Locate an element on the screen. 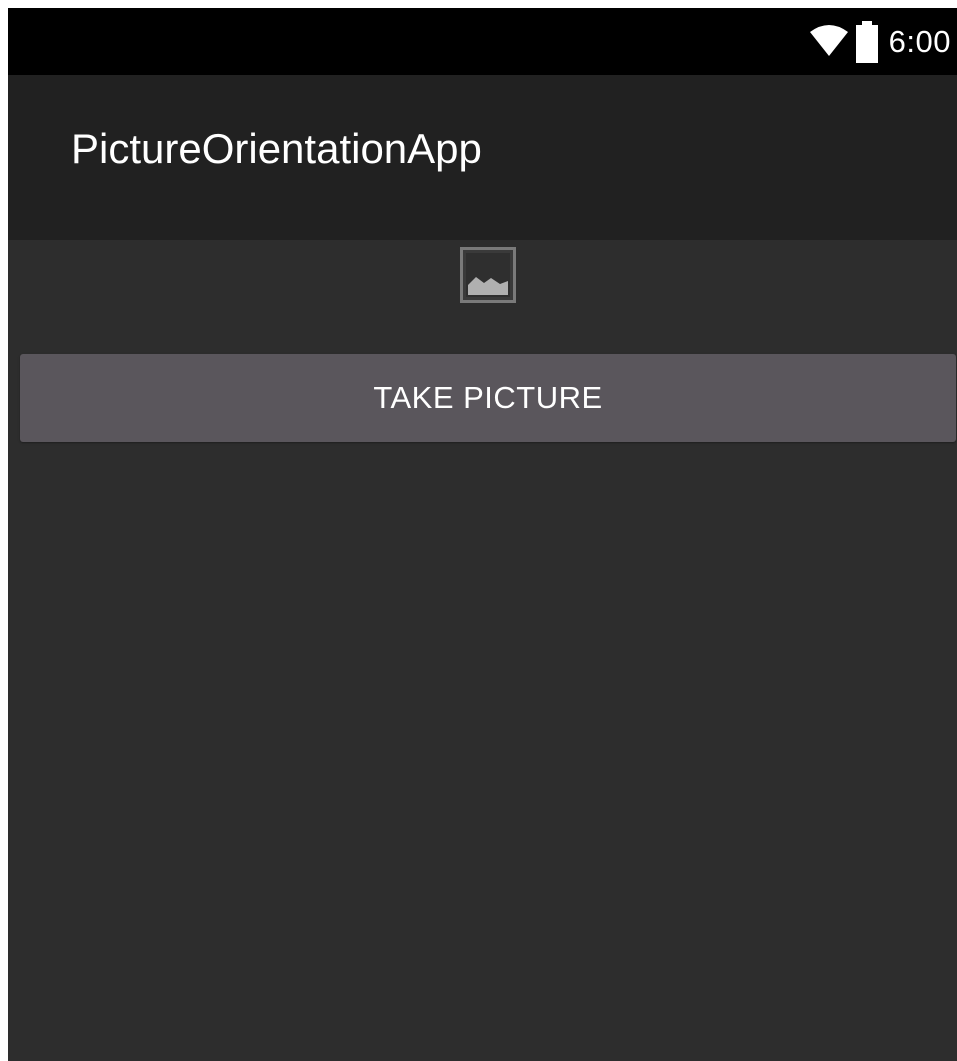 The height and width of the screenshot is (1061, 957). status-time: 6:00 is located at coordinates (919, 41).